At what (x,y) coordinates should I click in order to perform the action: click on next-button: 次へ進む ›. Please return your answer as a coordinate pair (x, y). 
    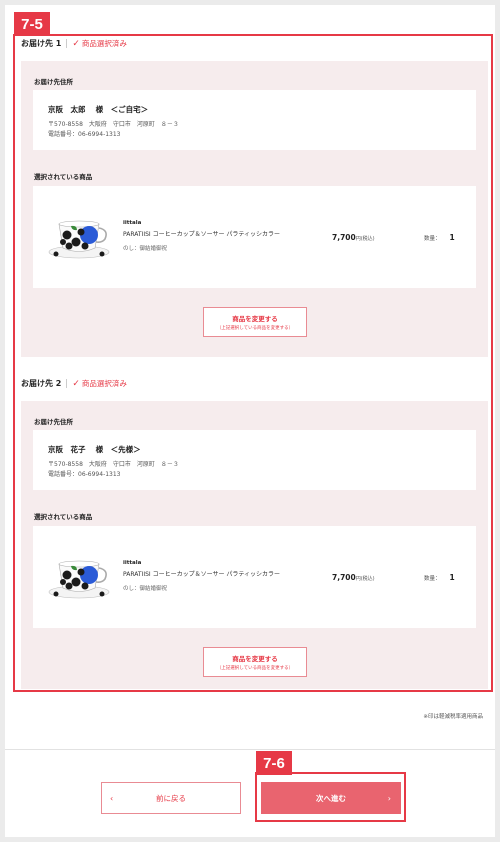
    Looking at the image, I should click on (331, 798).